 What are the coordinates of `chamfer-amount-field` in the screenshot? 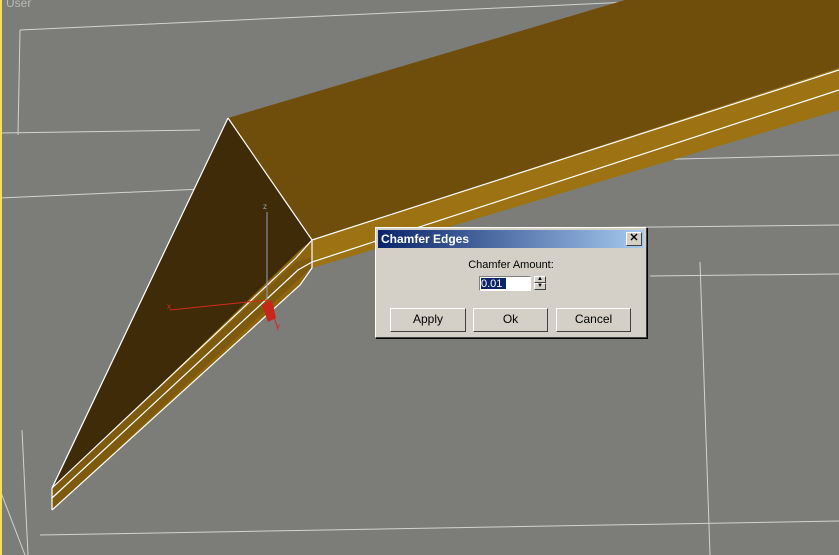 It's located at (505, 283).